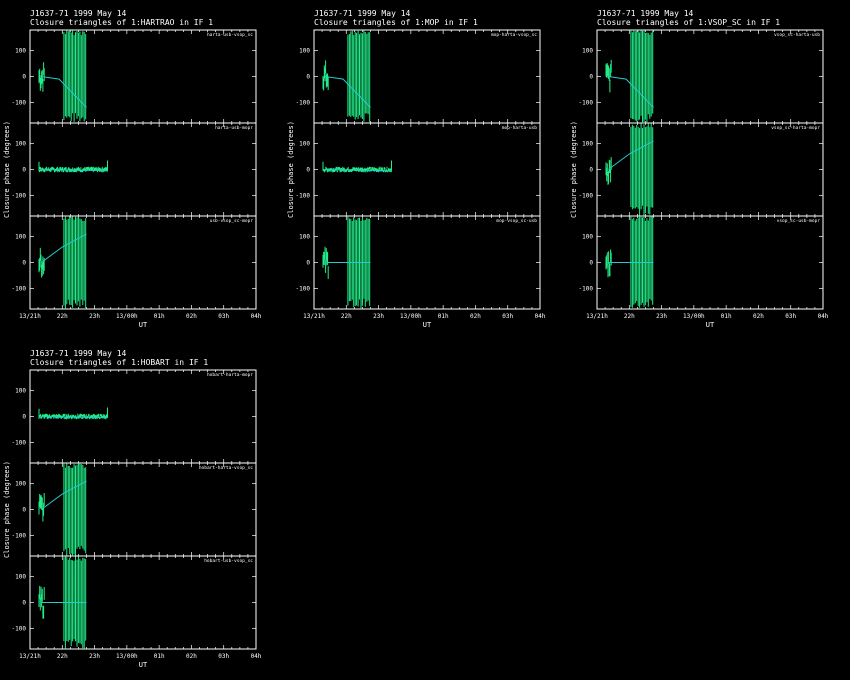 This screenshot has height=680, width=850. I want to click on triangle-label: harta-usb-mopr, so click(234, 128).